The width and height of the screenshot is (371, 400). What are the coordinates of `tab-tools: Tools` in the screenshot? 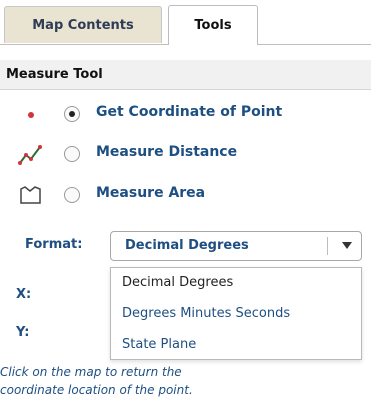 It's located at (213, 25).